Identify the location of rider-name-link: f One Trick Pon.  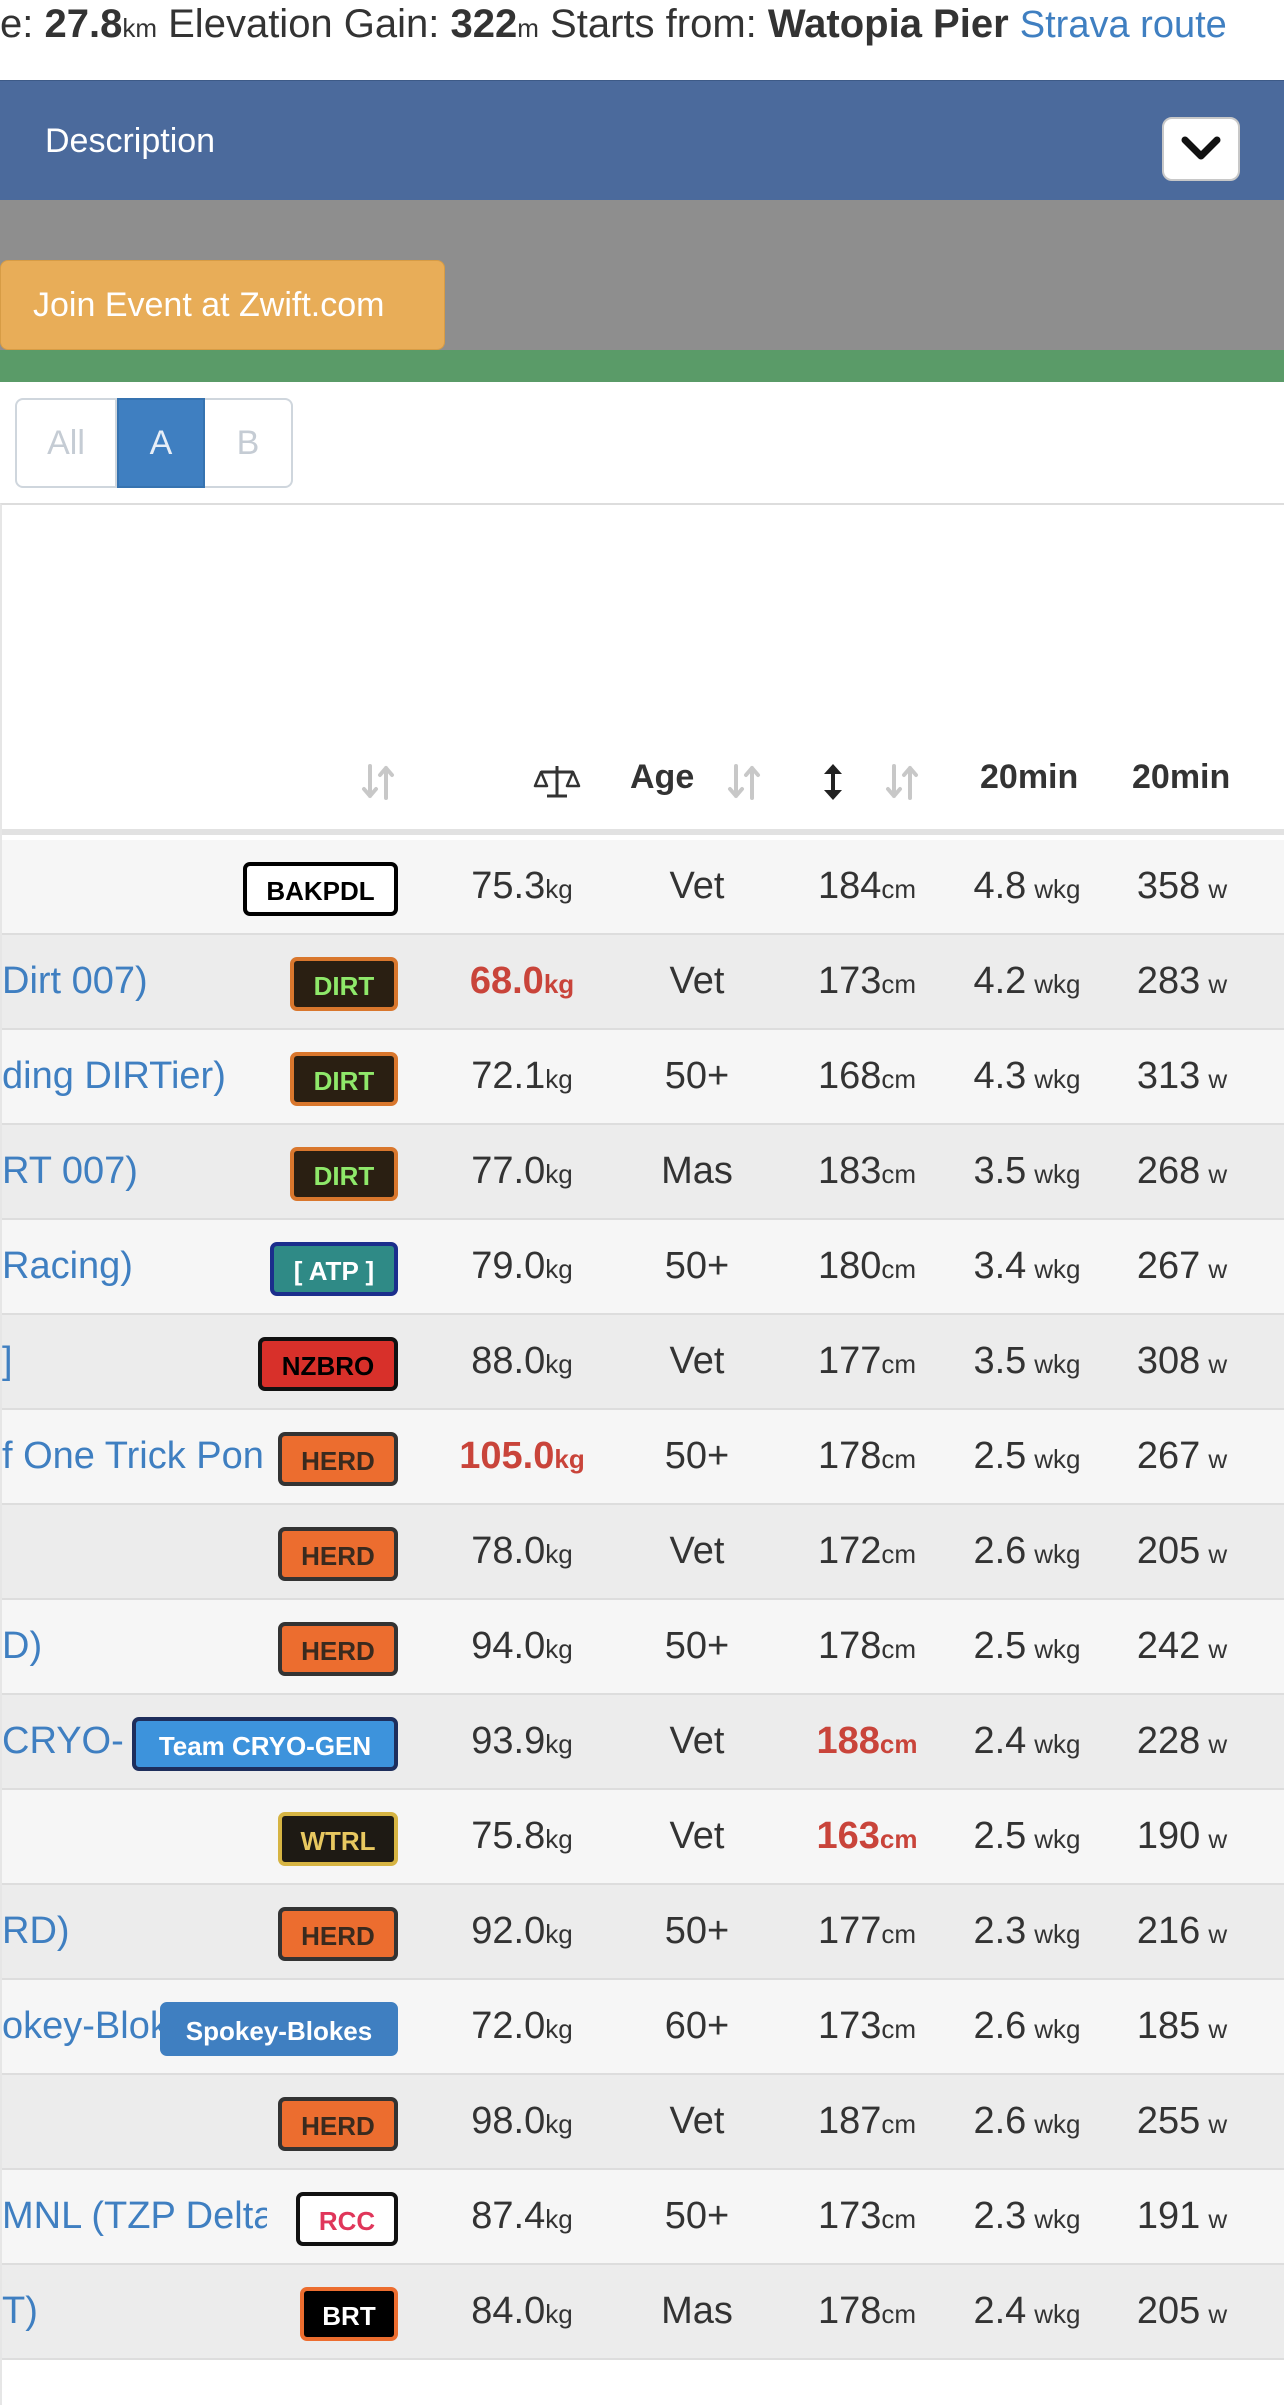
(134, 1456).